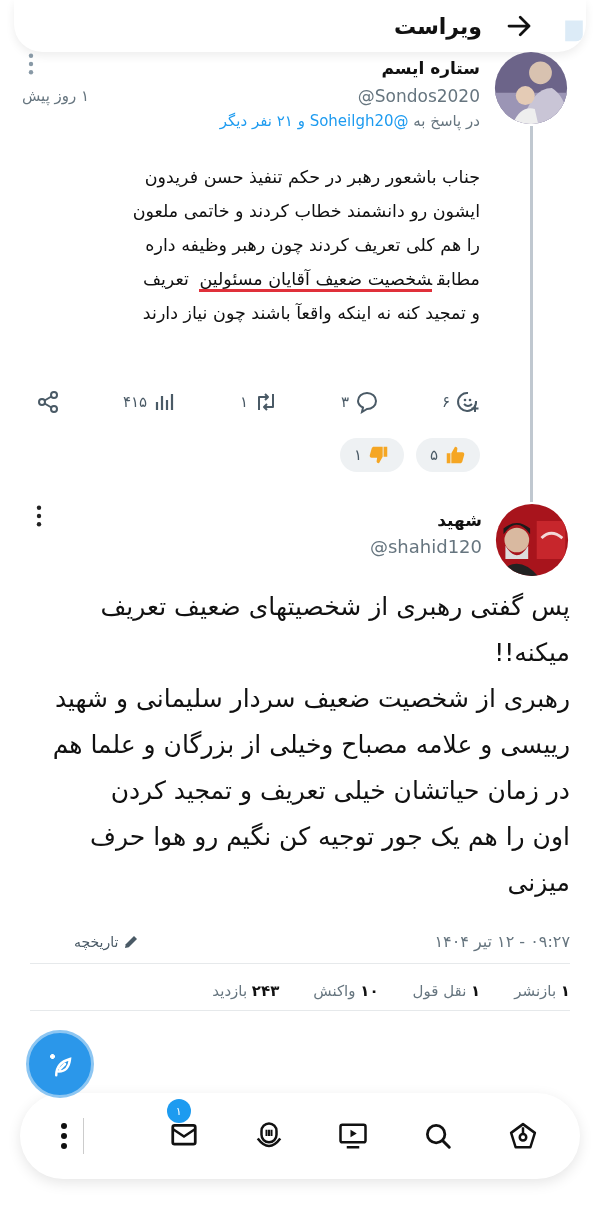  What do you see at coordinates (502, 941) in the screenshot?
I see `post-date: ۰۹:۲۷ - ۱۲ تیر ۱۴۰۴` at bounding box center [502, 941].